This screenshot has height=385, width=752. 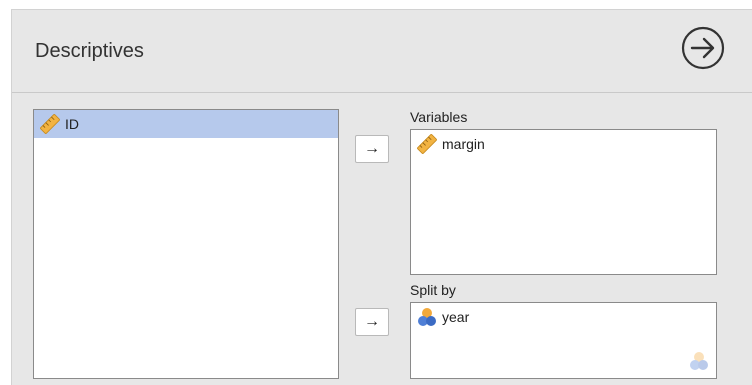 What do you see at coordinates (433, 290) in the screenshot?
I see `splitby-label: Split by` at bounding box center [433, 290].